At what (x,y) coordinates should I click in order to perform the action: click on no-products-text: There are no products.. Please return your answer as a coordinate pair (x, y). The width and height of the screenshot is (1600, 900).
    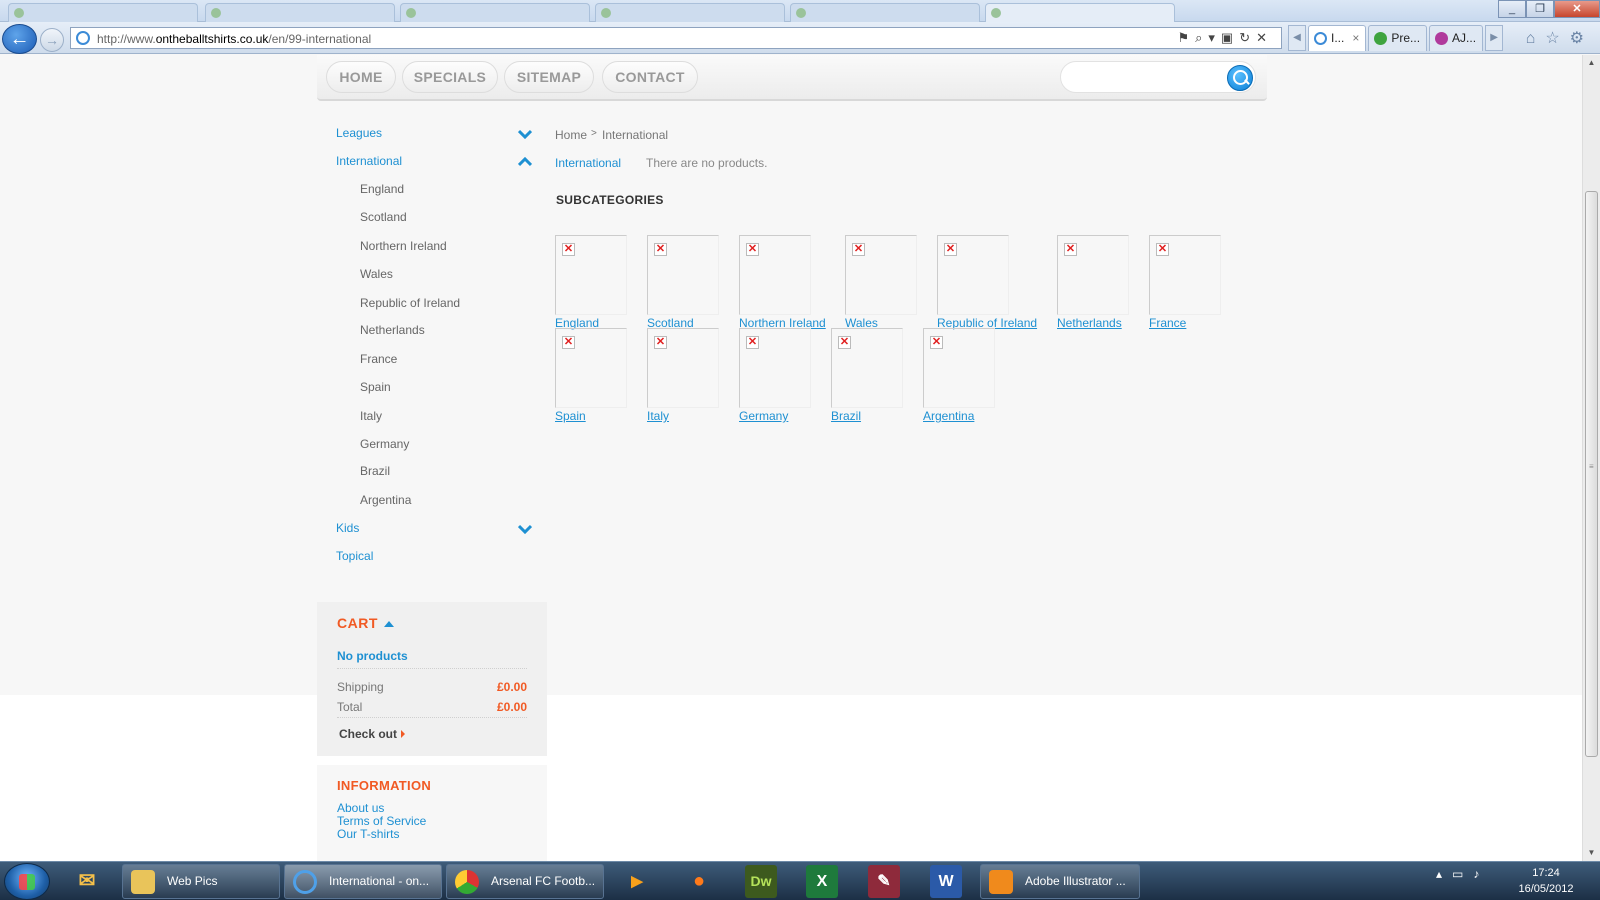
    Looking at the image, I should click on (707, 163).